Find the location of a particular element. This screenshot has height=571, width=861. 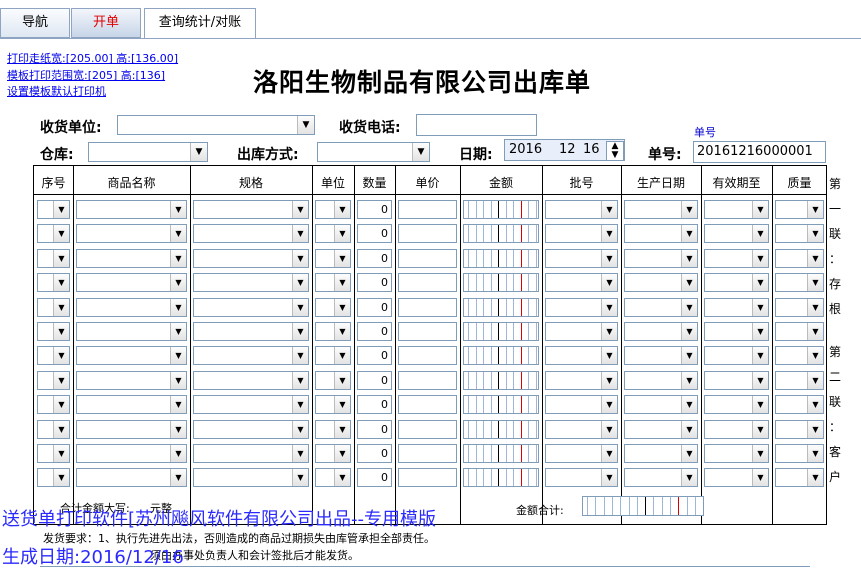

spinner-icon: ▲ ▼ is located at coordinates (615, 151).